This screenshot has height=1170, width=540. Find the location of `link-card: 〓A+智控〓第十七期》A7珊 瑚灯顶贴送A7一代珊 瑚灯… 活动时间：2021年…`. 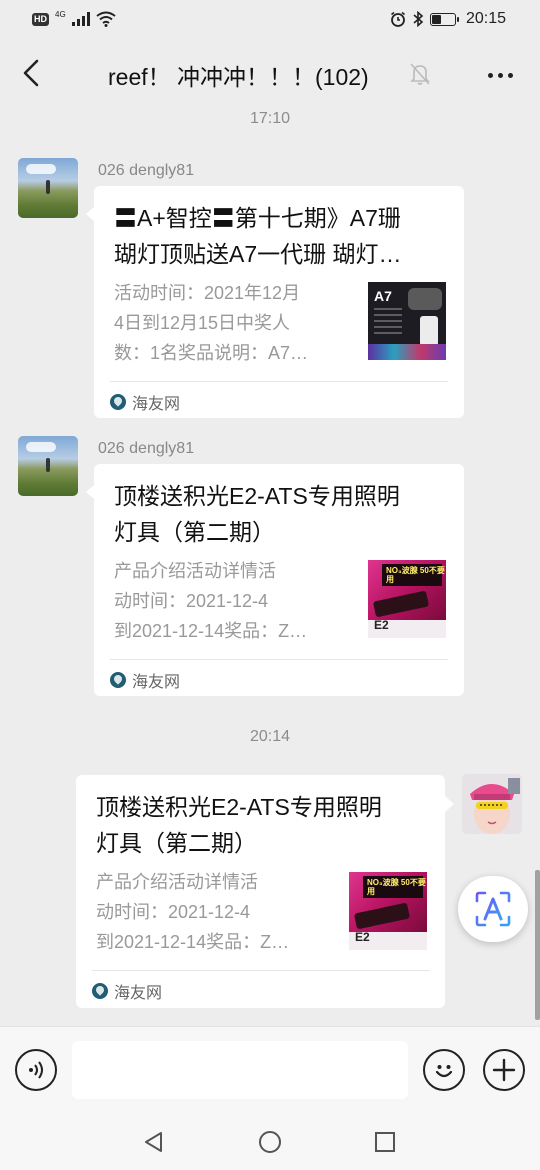

link-card: 〓A+智控〓第十七期》A7珊 瑚灯顶贴送A7一代珊 瑚灯… 活动时间：2021年… is located at coordinates (279, 302).